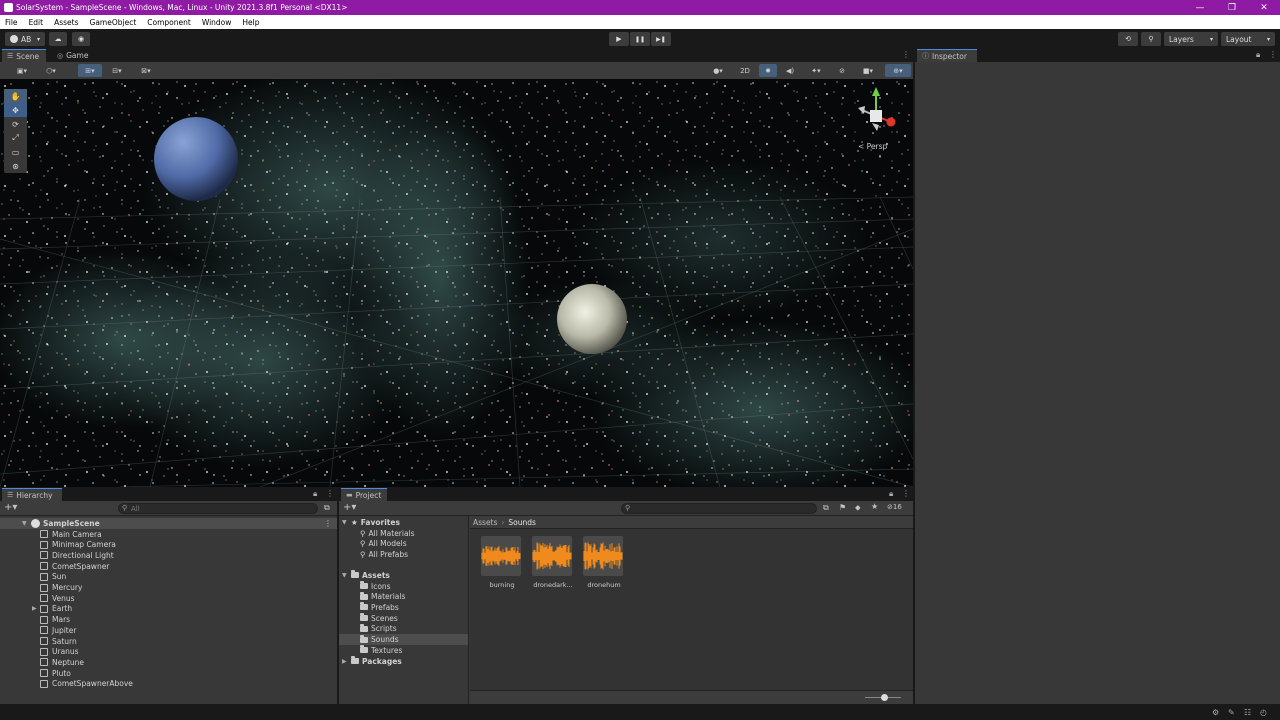 Image resolution: width=1280 pixels, height=720 pixels. Describe the element at coordinates (906, 493) in the screenshot. I see `project-menu-icon: ⋮` at that location.